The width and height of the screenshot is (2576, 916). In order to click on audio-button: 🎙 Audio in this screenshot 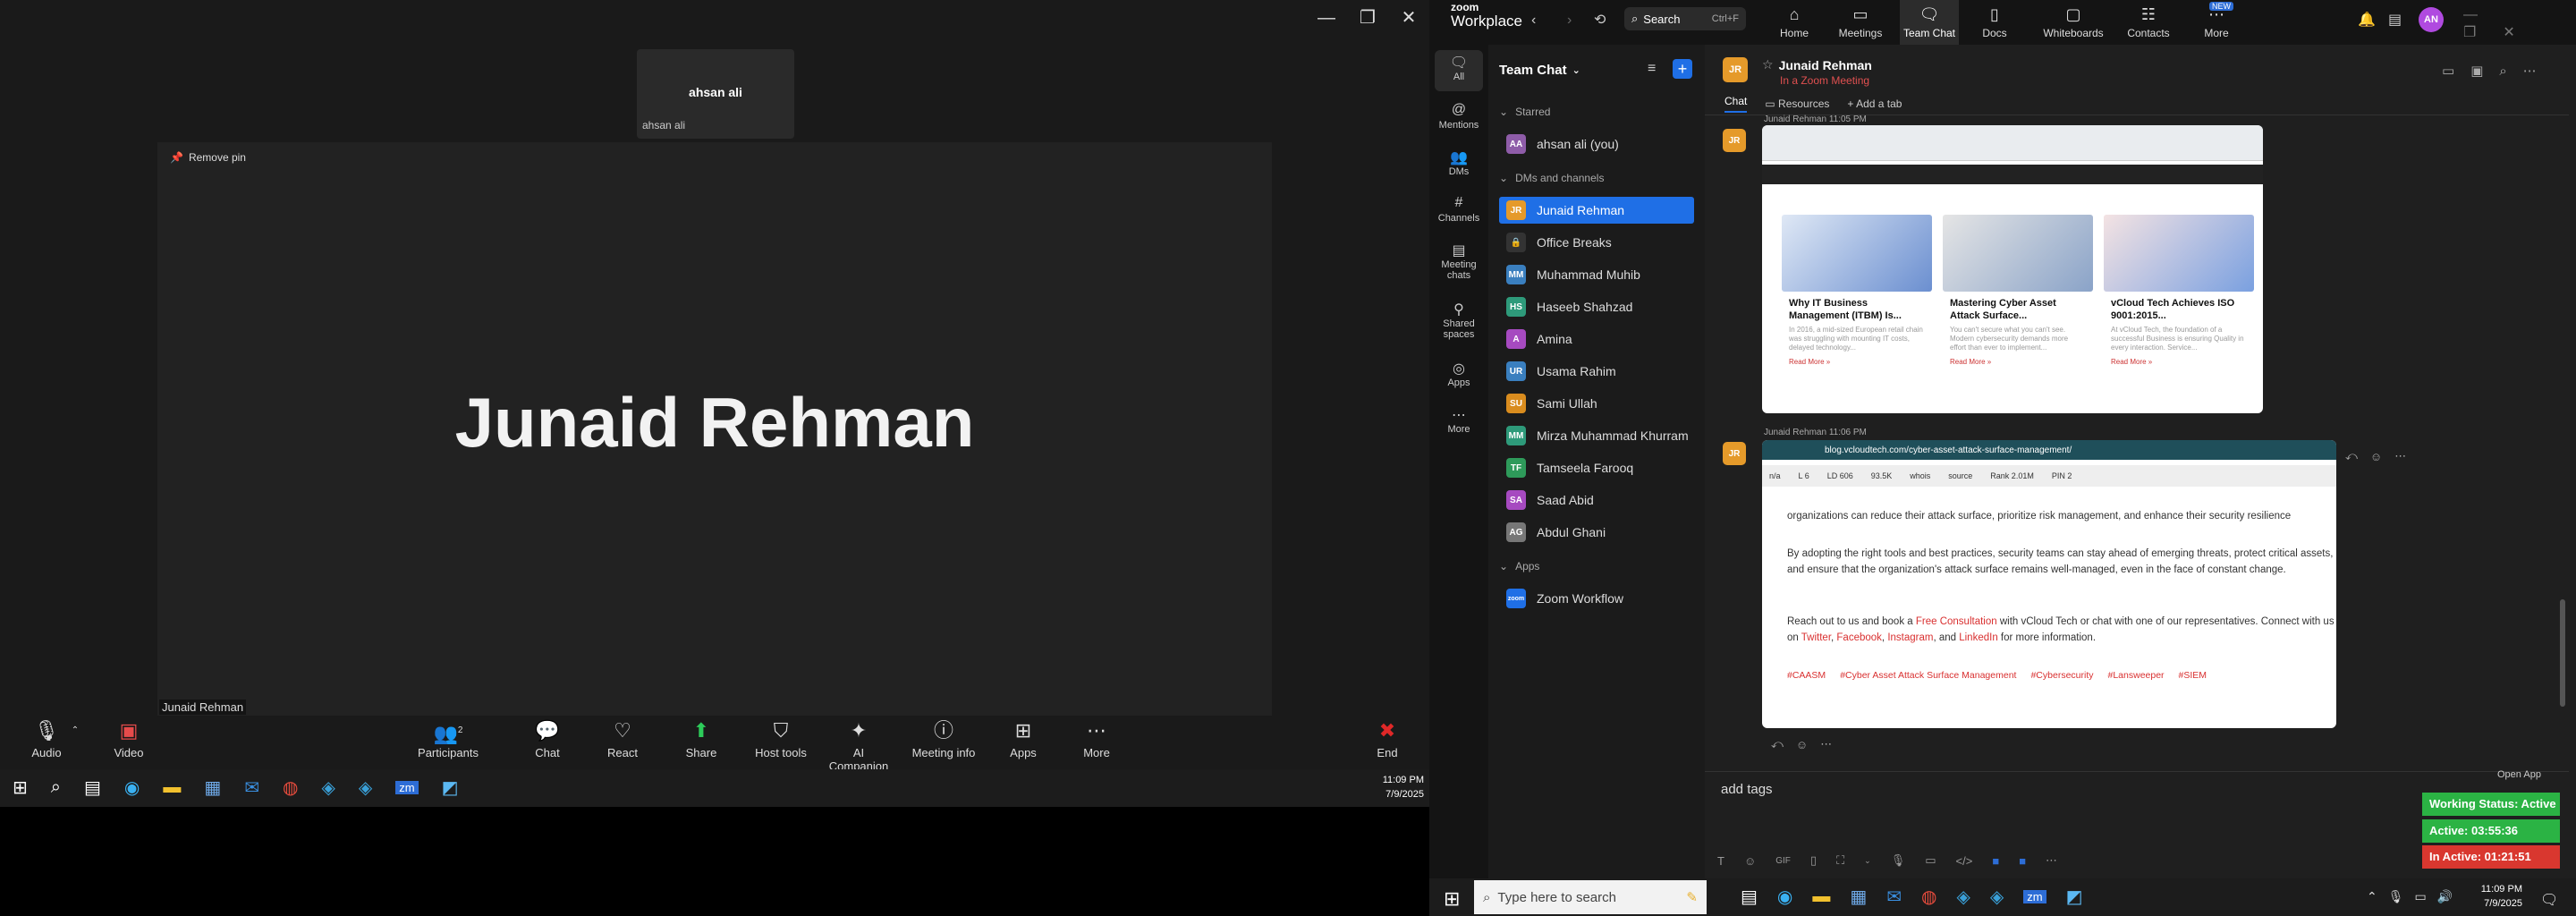, I will do `click(46, 737)`.